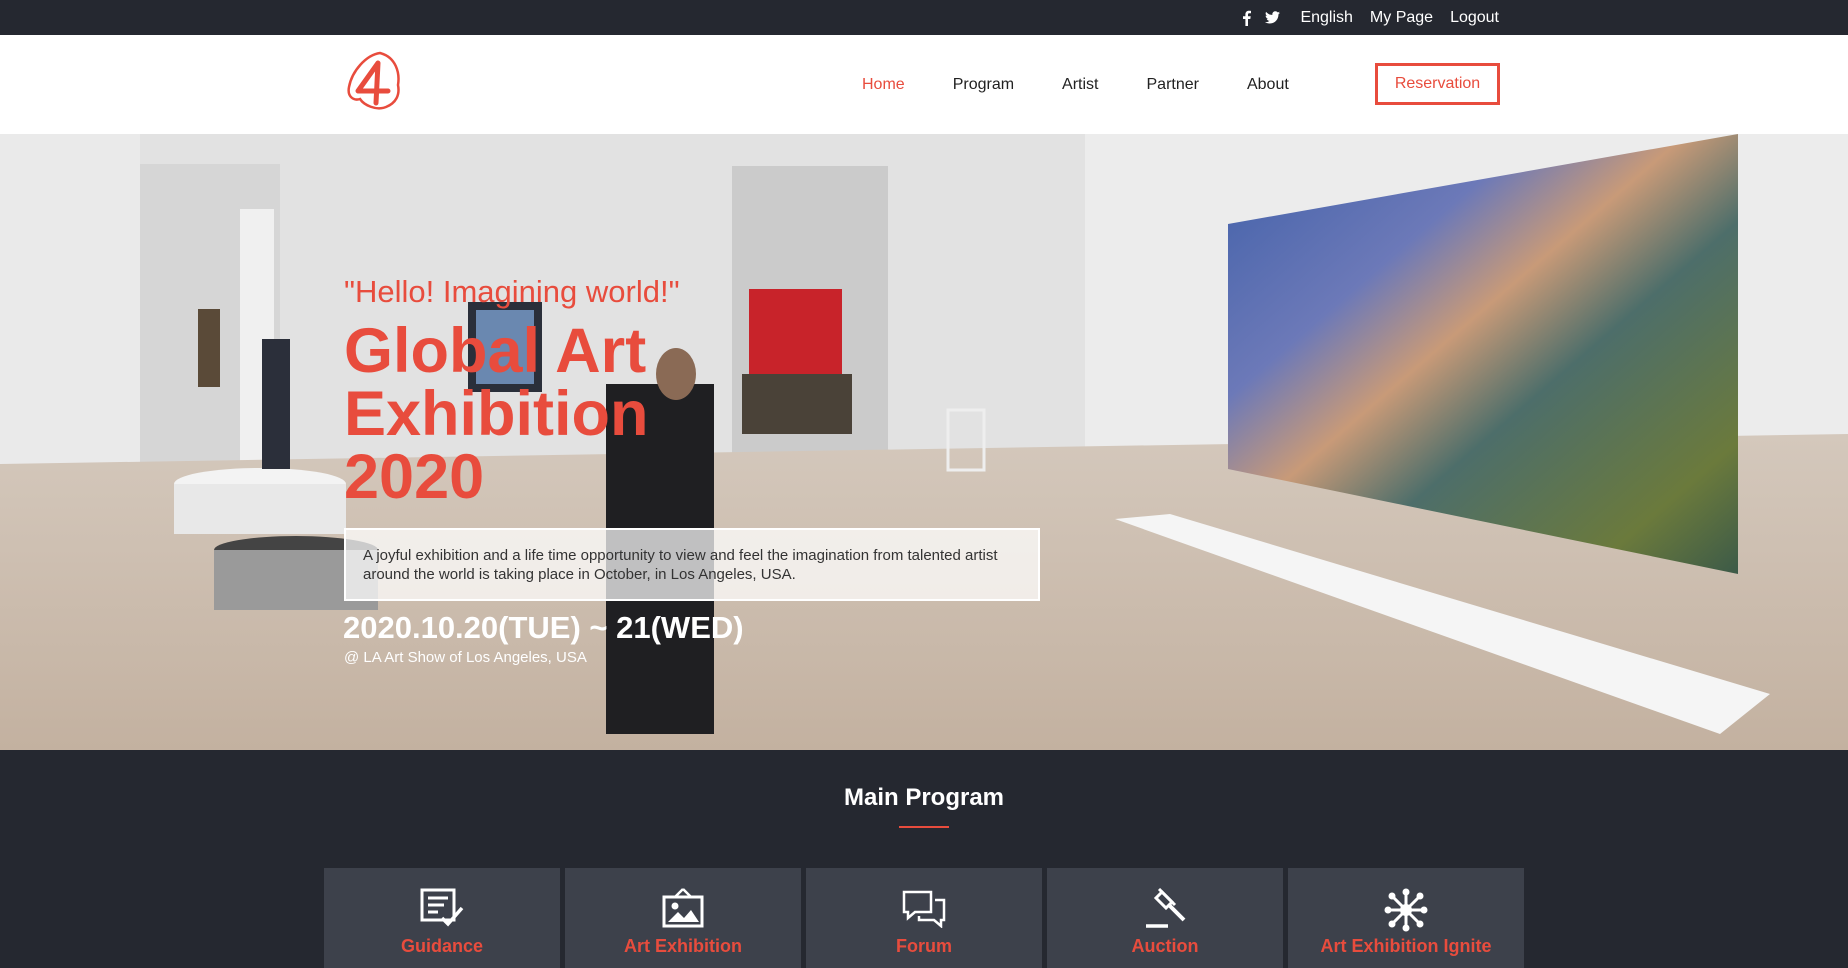 The height and width of the screenshot is (968, 1848). I want to click on site-logo, so click(374, 81).